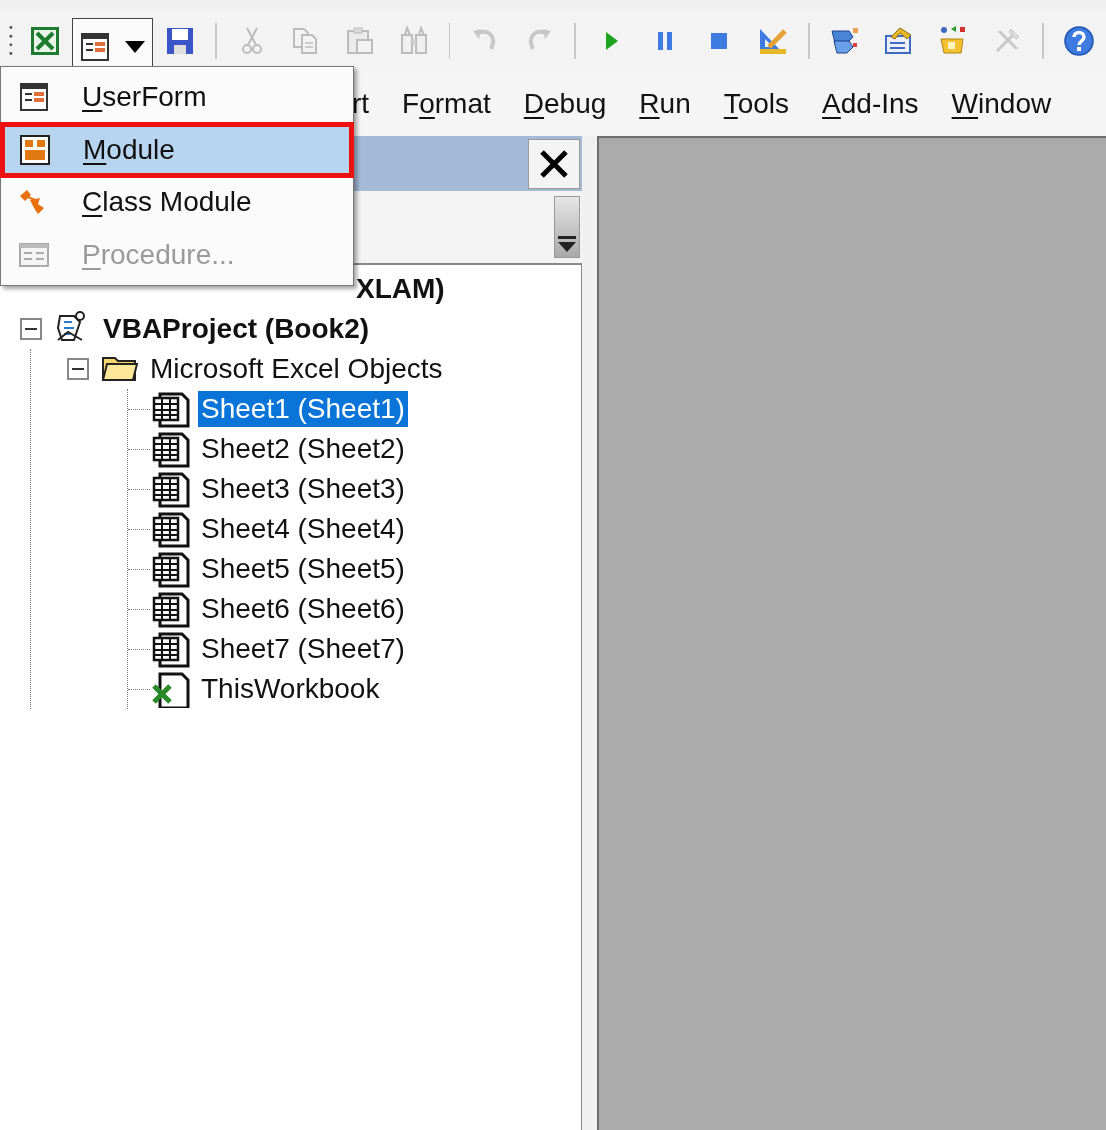 The image size is (1106, 1130). I want to click on folder-name: Microsoft Excel Objects, so click(296, 369).